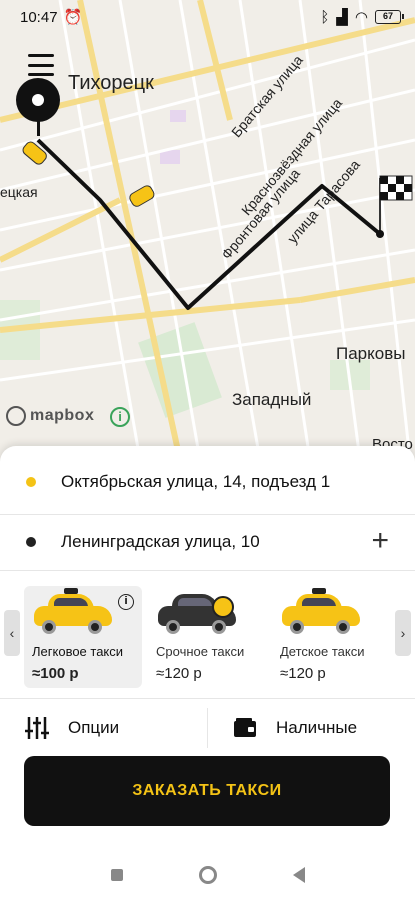 The width and height of the screenshot is (415, 900). Describe the element at coordinates (62, 415) in the screenshot. I see `mapbox-text: mapbox` at that location.